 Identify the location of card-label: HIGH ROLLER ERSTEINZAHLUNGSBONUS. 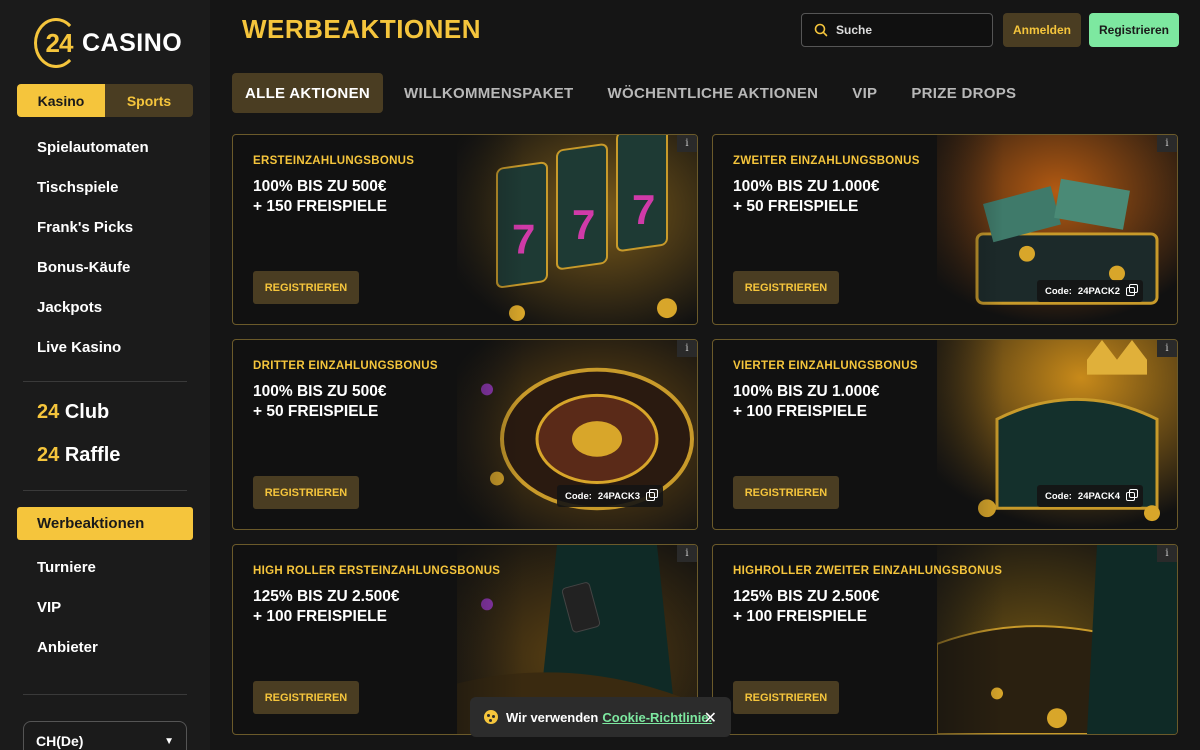
(377, 571).